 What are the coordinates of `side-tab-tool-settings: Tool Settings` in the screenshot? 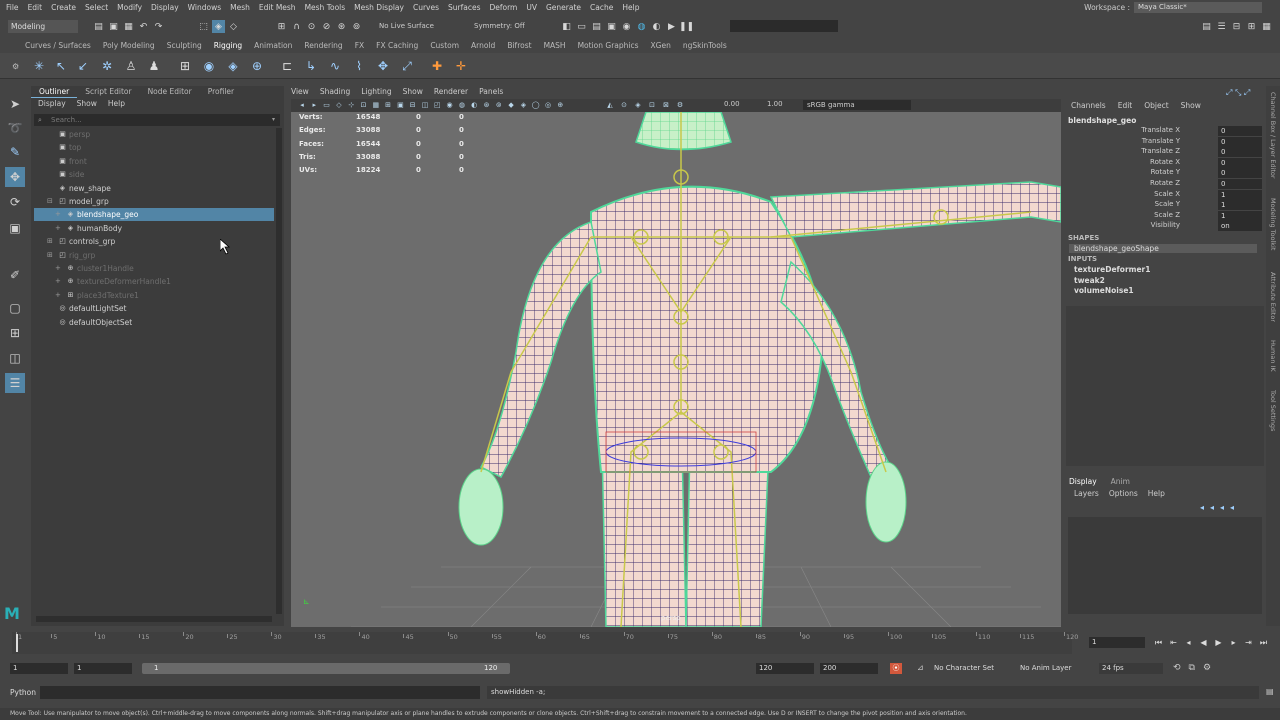 It's located at (1273, 410).